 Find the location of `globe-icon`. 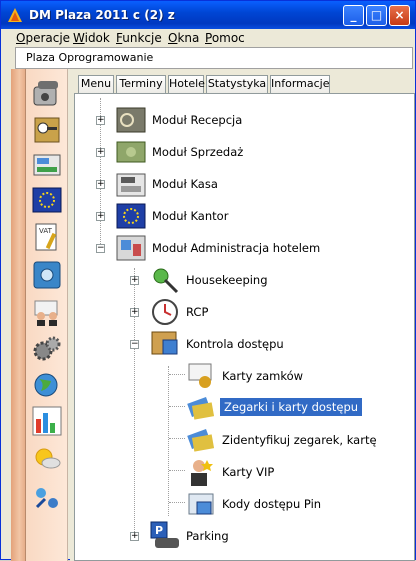

globe-icon is located at coordinates (47, 385).